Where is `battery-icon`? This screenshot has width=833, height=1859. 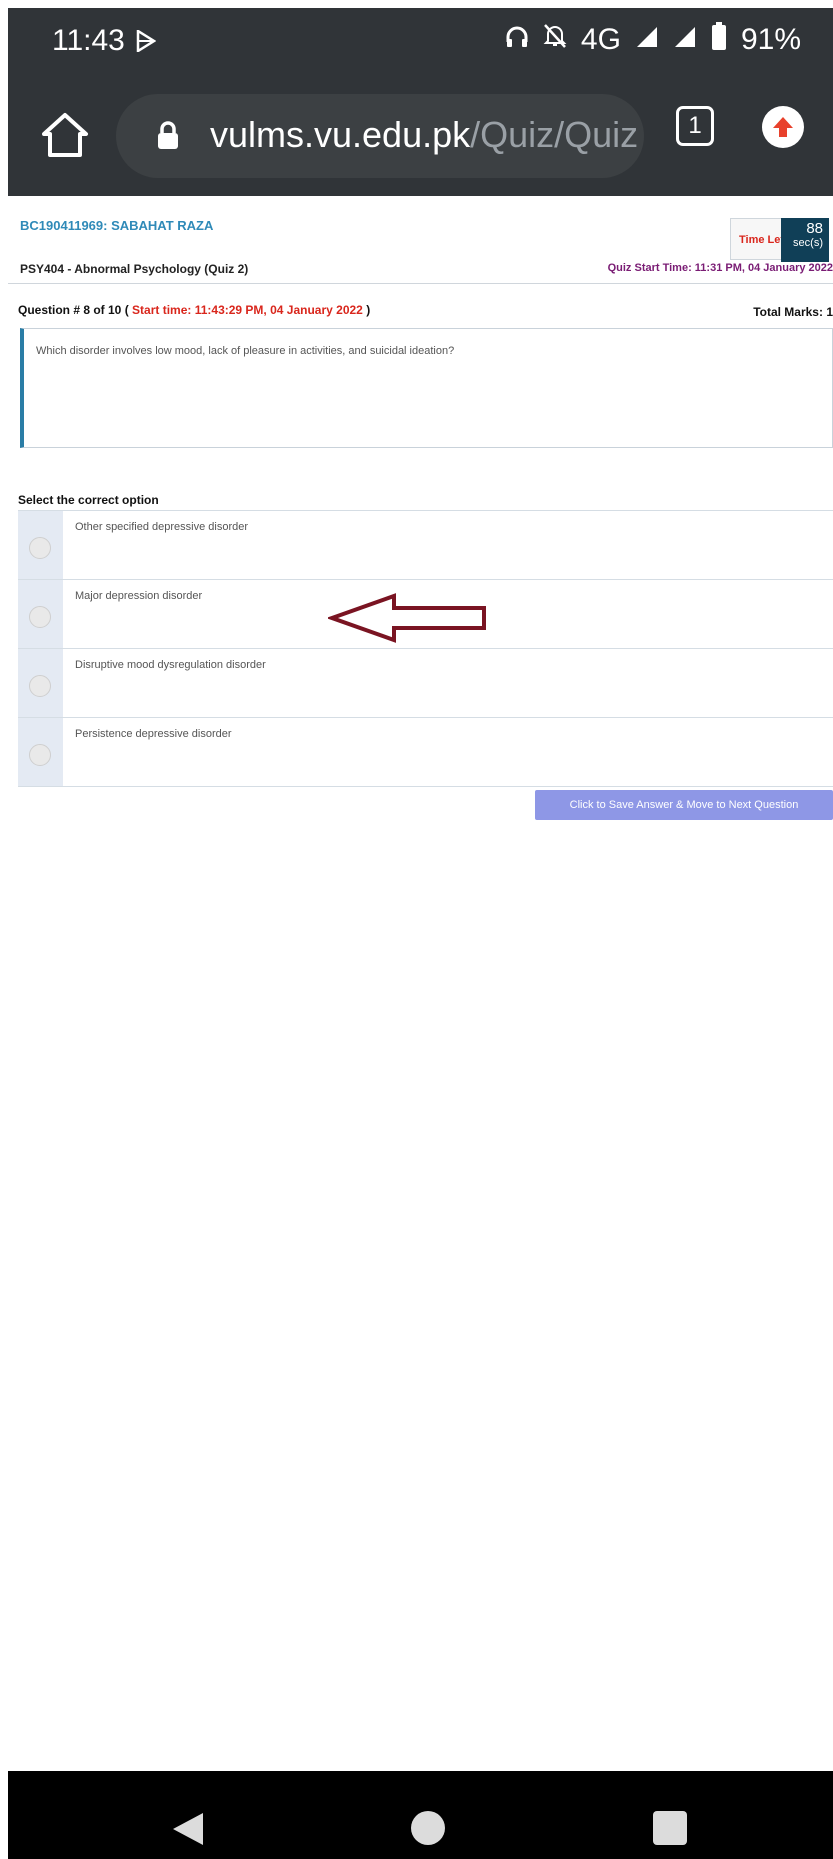
battery-icon is located at coordinates (719, 40).